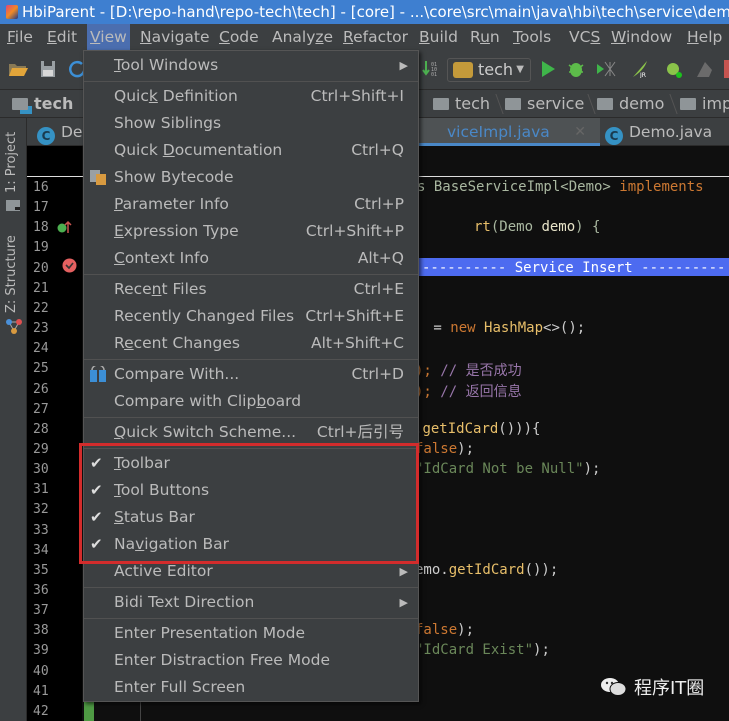  What do you see at coordinates (175, 37) in the screenshot?
I see `menu-navigate: Navigate` at bounding box center [175, 37].